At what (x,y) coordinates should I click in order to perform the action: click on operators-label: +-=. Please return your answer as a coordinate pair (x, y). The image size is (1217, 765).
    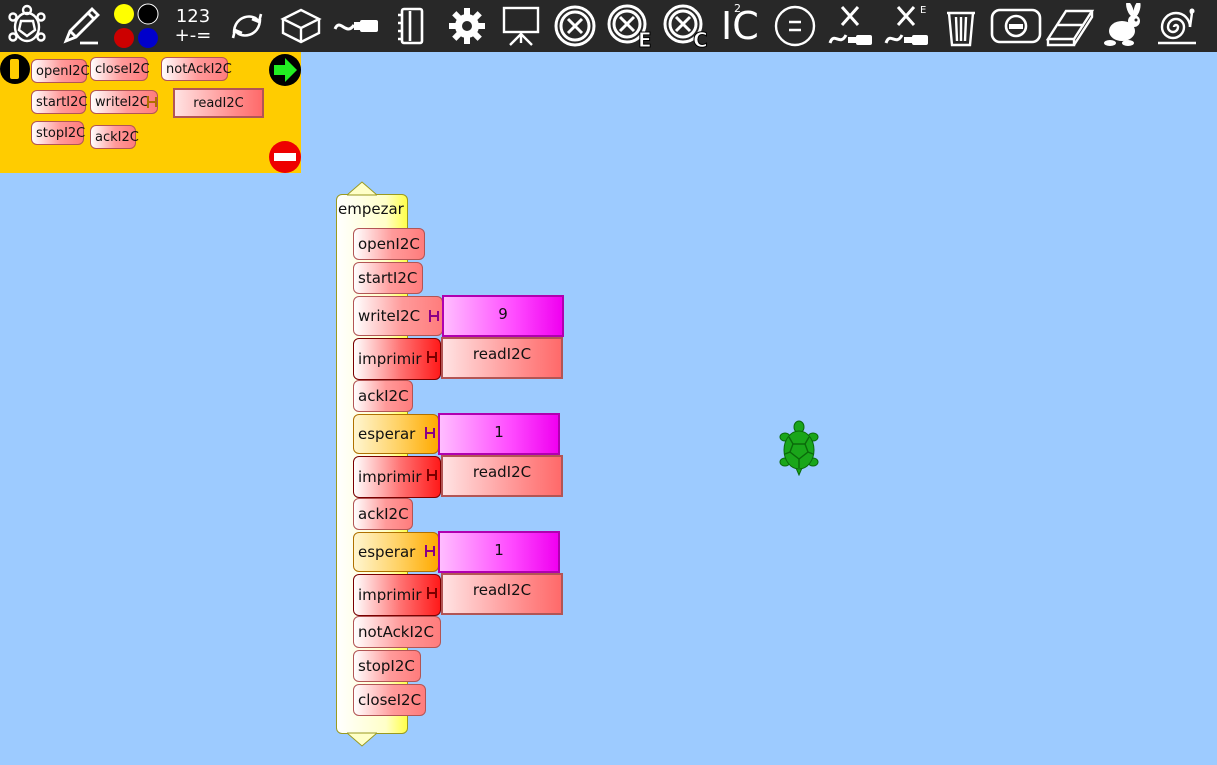
    Looking at the image, I should click on (193, 35).